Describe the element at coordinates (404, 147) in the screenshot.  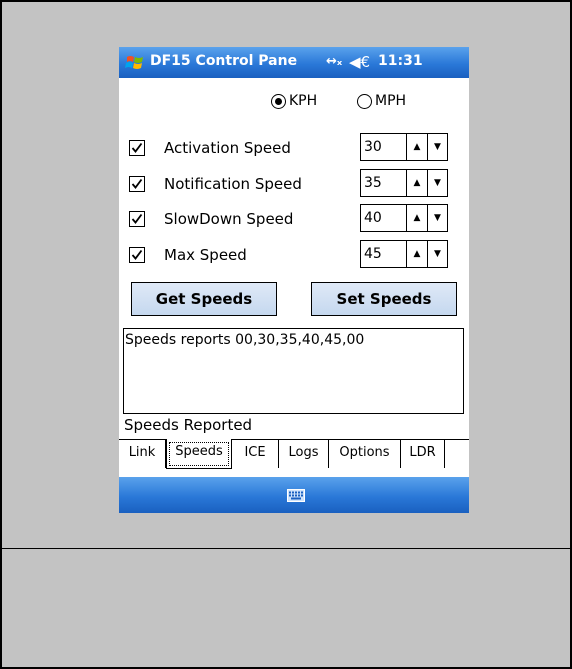
I see `activation-speed-spinner: 30 ▲ ▼` at that location.